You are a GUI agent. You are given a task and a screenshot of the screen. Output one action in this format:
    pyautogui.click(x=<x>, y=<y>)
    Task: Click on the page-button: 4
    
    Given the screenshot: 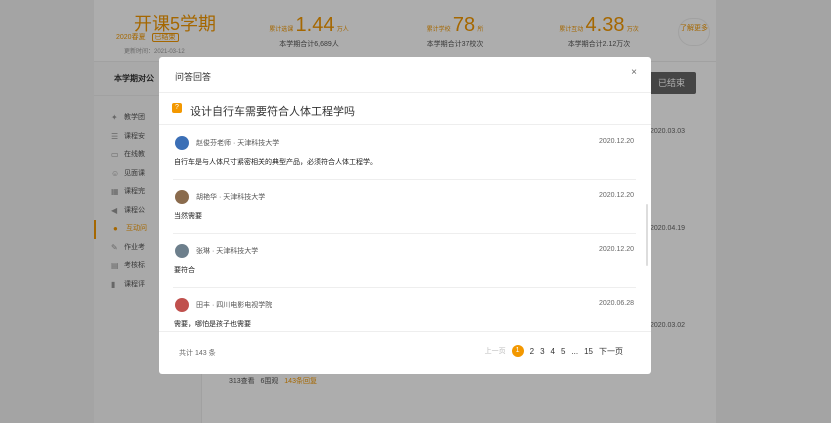 What is the action you would take?
    pyautogui.click(x=553, y=351)
    